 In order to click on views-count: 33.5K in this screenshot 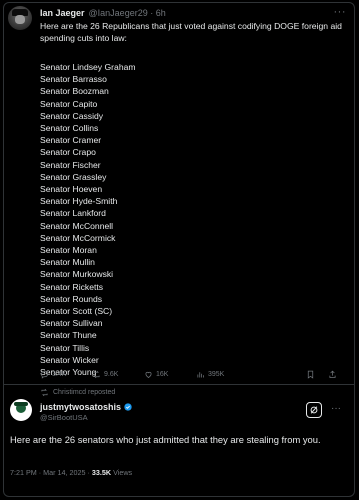, I will do `click(101, 472)`.